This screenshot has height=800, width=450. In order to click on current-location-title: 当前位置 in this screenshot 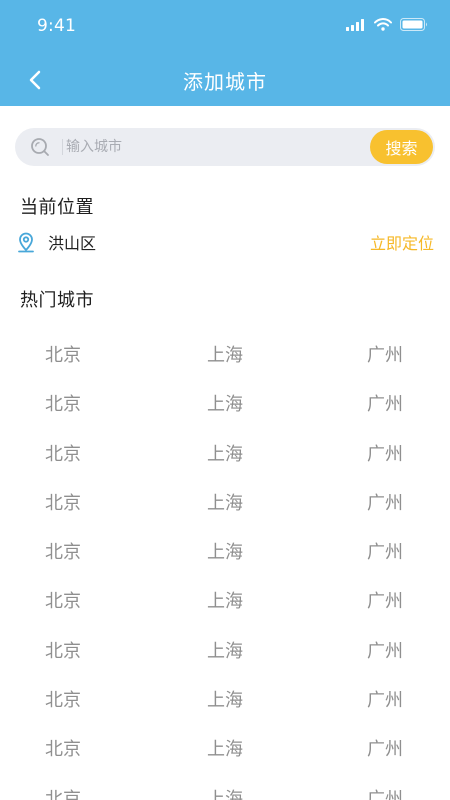, I will do `click(57, 207)`.